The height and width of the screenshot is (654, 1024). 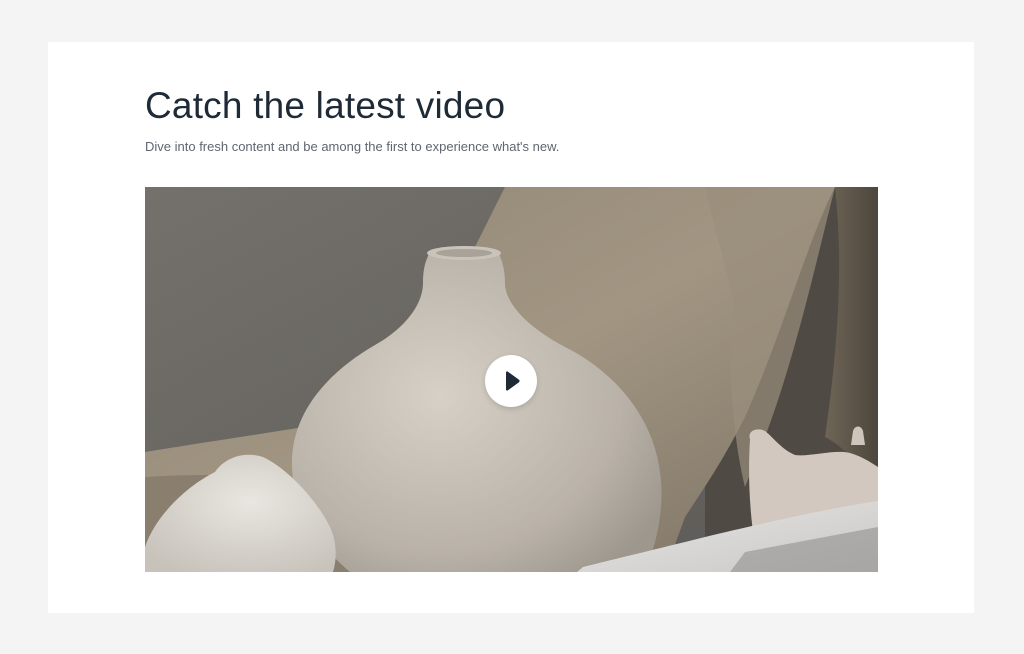 I want to click on play-button, so click(x=511, y=381).